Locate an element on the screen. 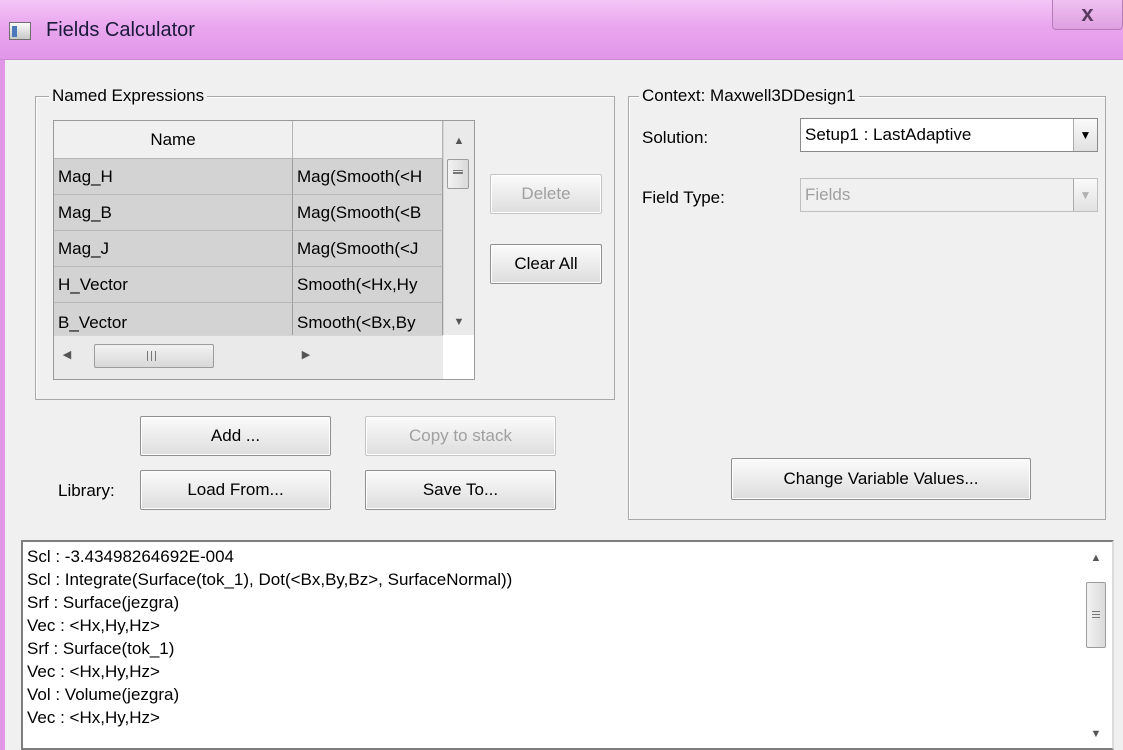 The height and width of the screenshot is (750, 1123). stack-item: Scl : -3.43498264692E-004 is located at coordinates (130, 556).